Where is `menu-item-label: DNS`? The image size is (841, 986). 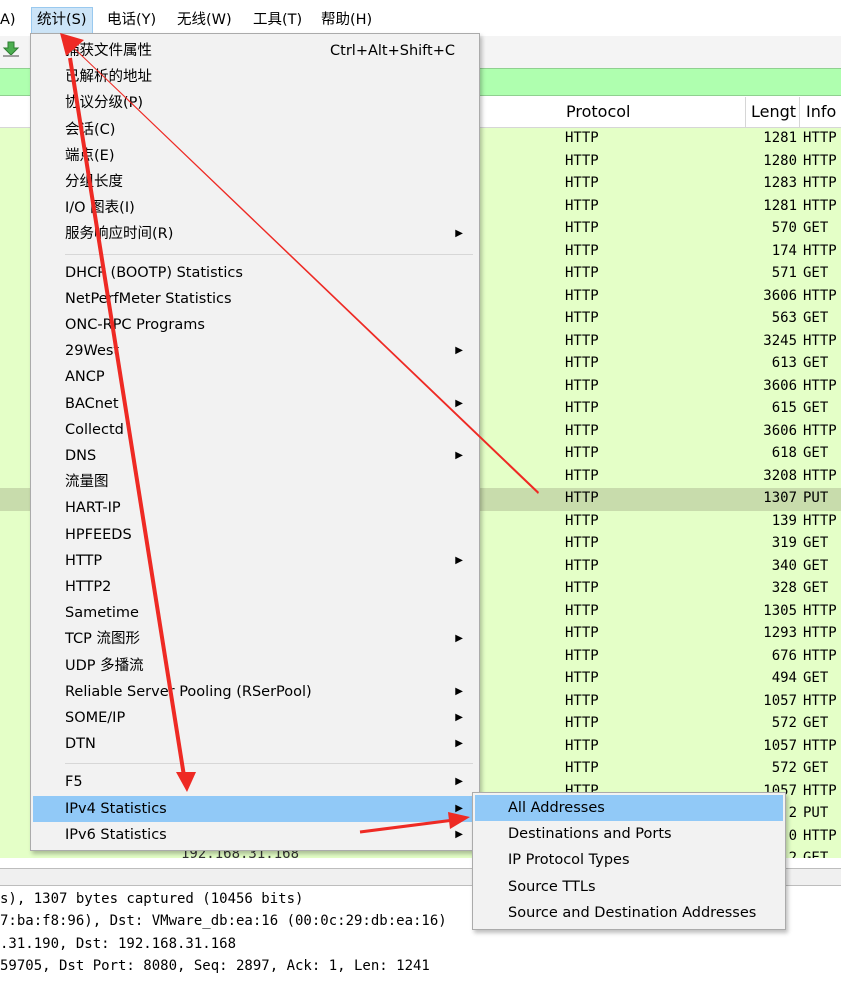
menu-item-label: DNS is located at coordinates (81, 456).